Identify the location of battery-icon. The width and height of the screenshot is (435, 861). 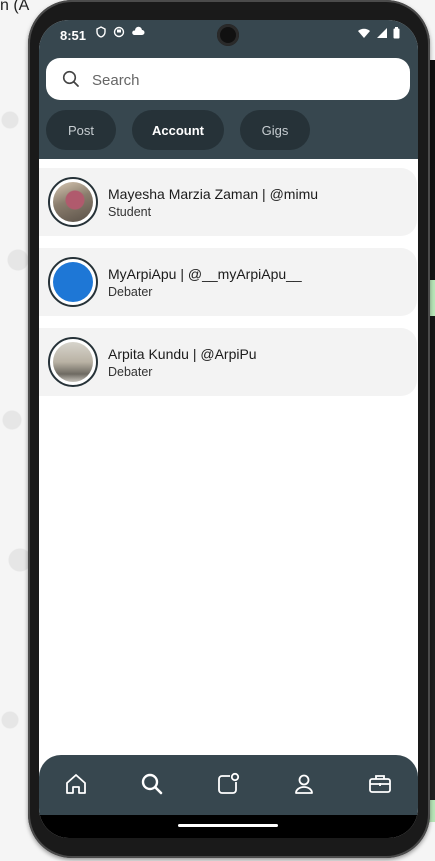
(396, 34).